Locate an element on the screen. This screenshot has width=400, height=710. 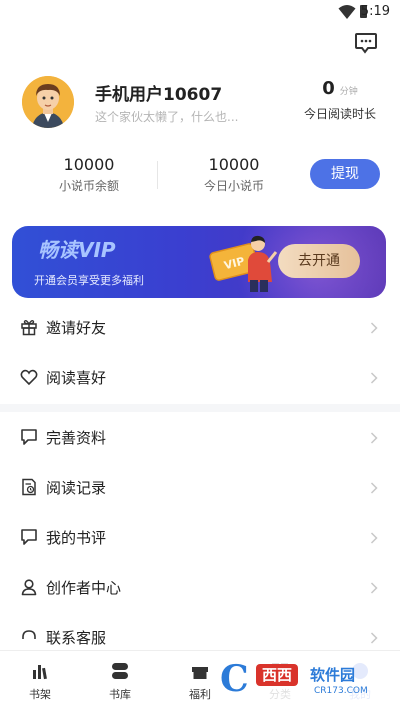
tab-label: 书架 is located at coordinates (40, 694).